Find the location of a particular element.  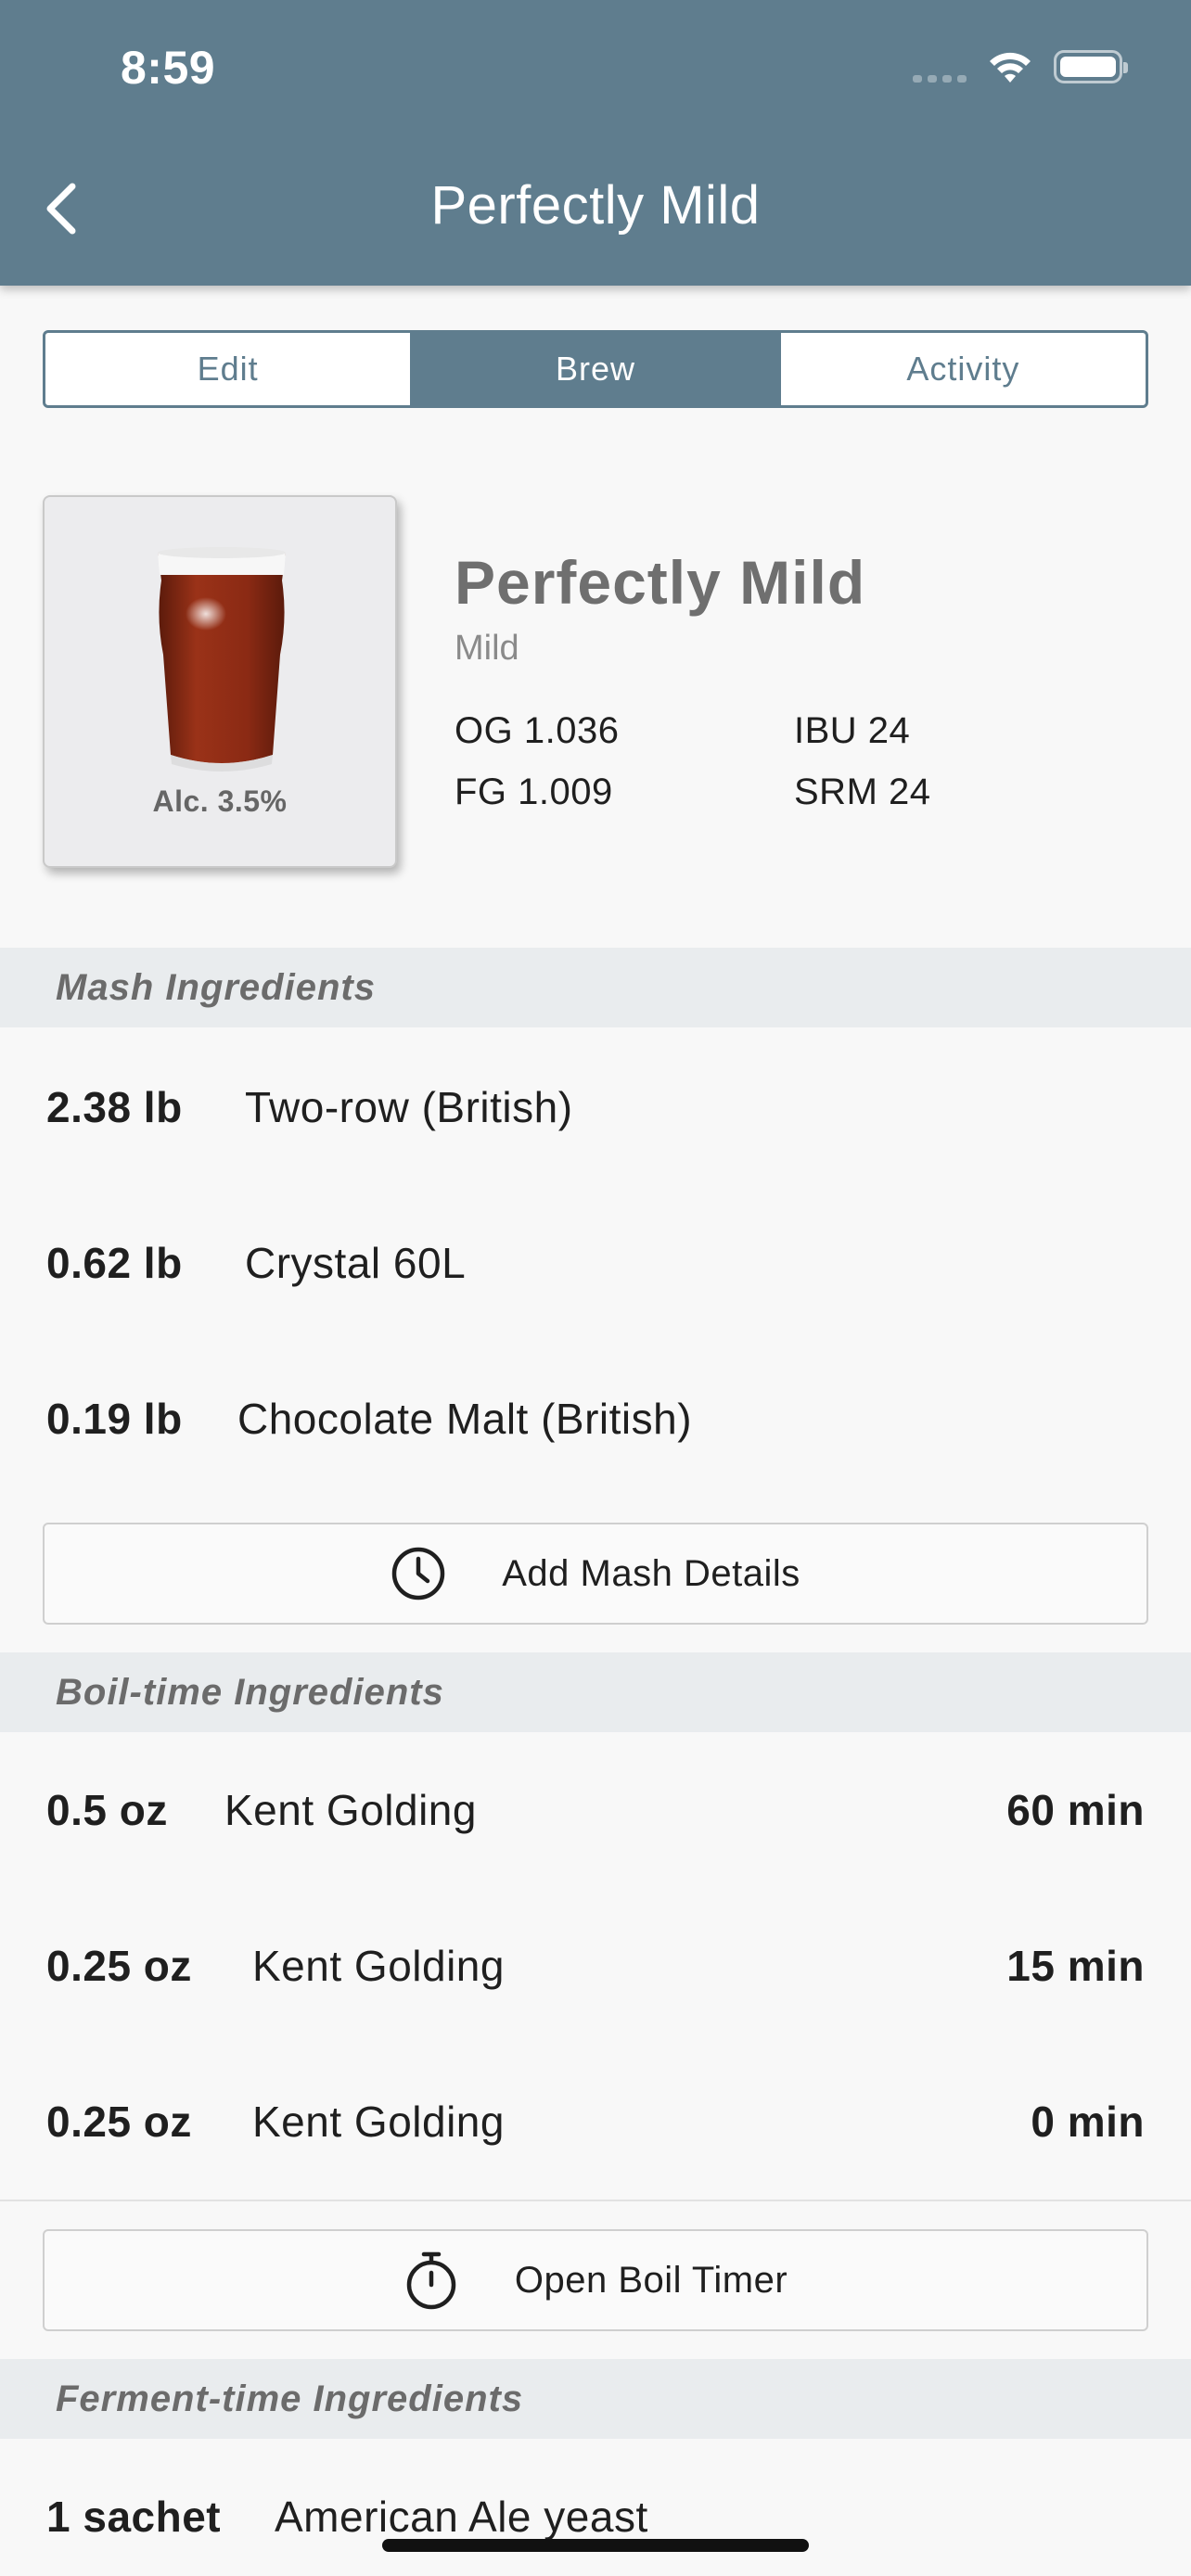

tab-edit: Edit is located at coordinates (228, 369).